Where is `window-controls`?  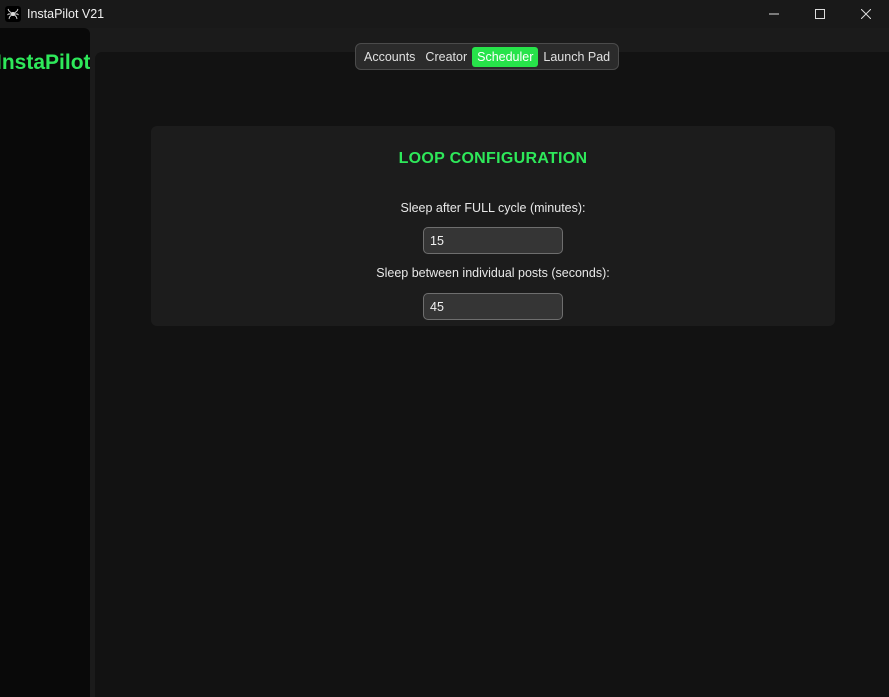 window-controls is located at coordinates (820, 14).